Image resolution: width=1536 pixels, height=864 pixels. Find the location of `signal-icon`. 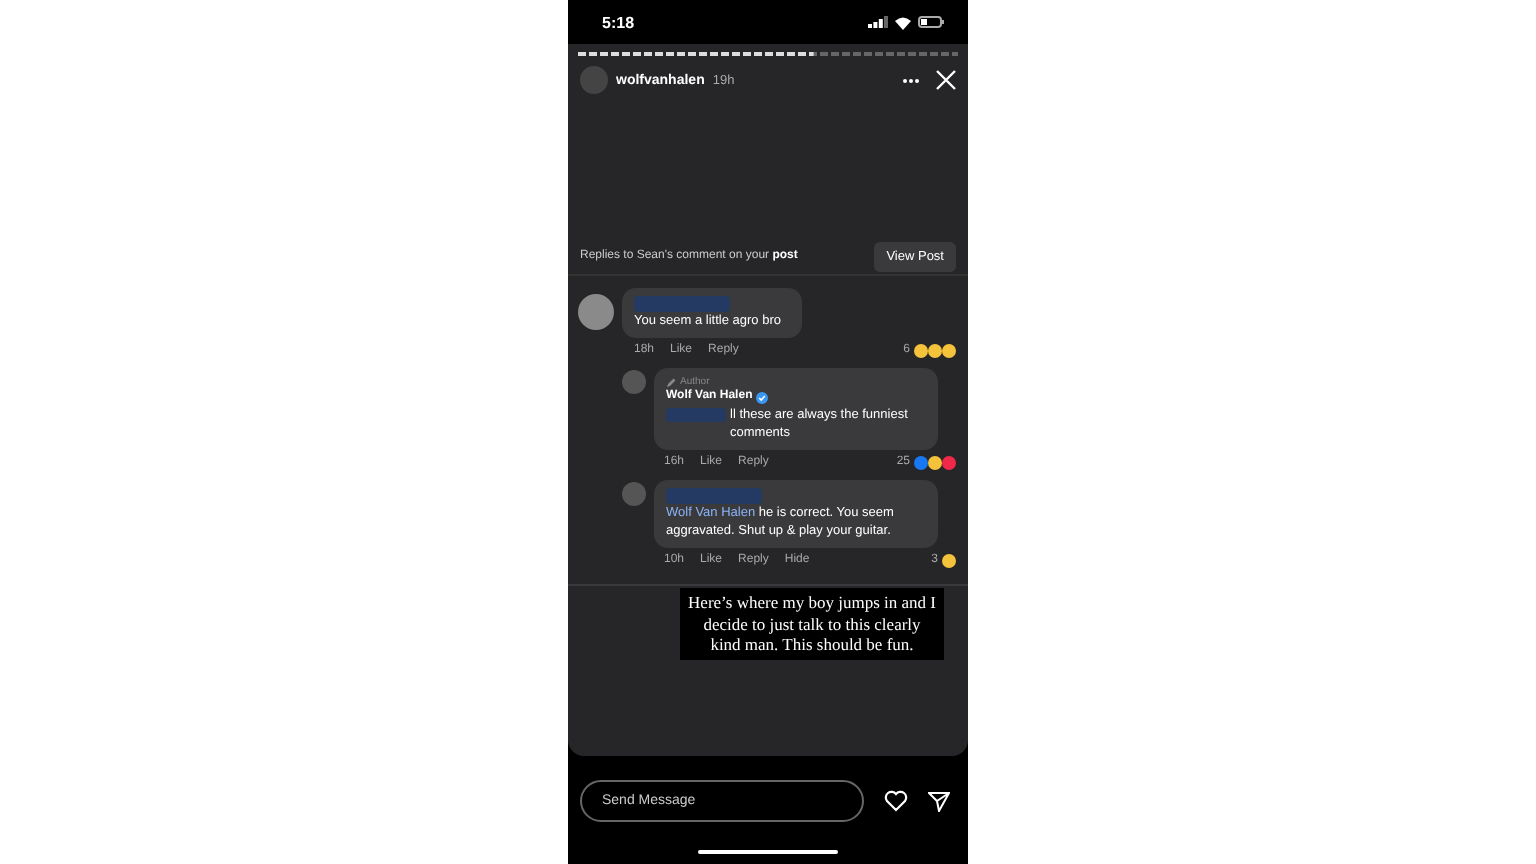

signal-icon is located at coordinates (878, 22).